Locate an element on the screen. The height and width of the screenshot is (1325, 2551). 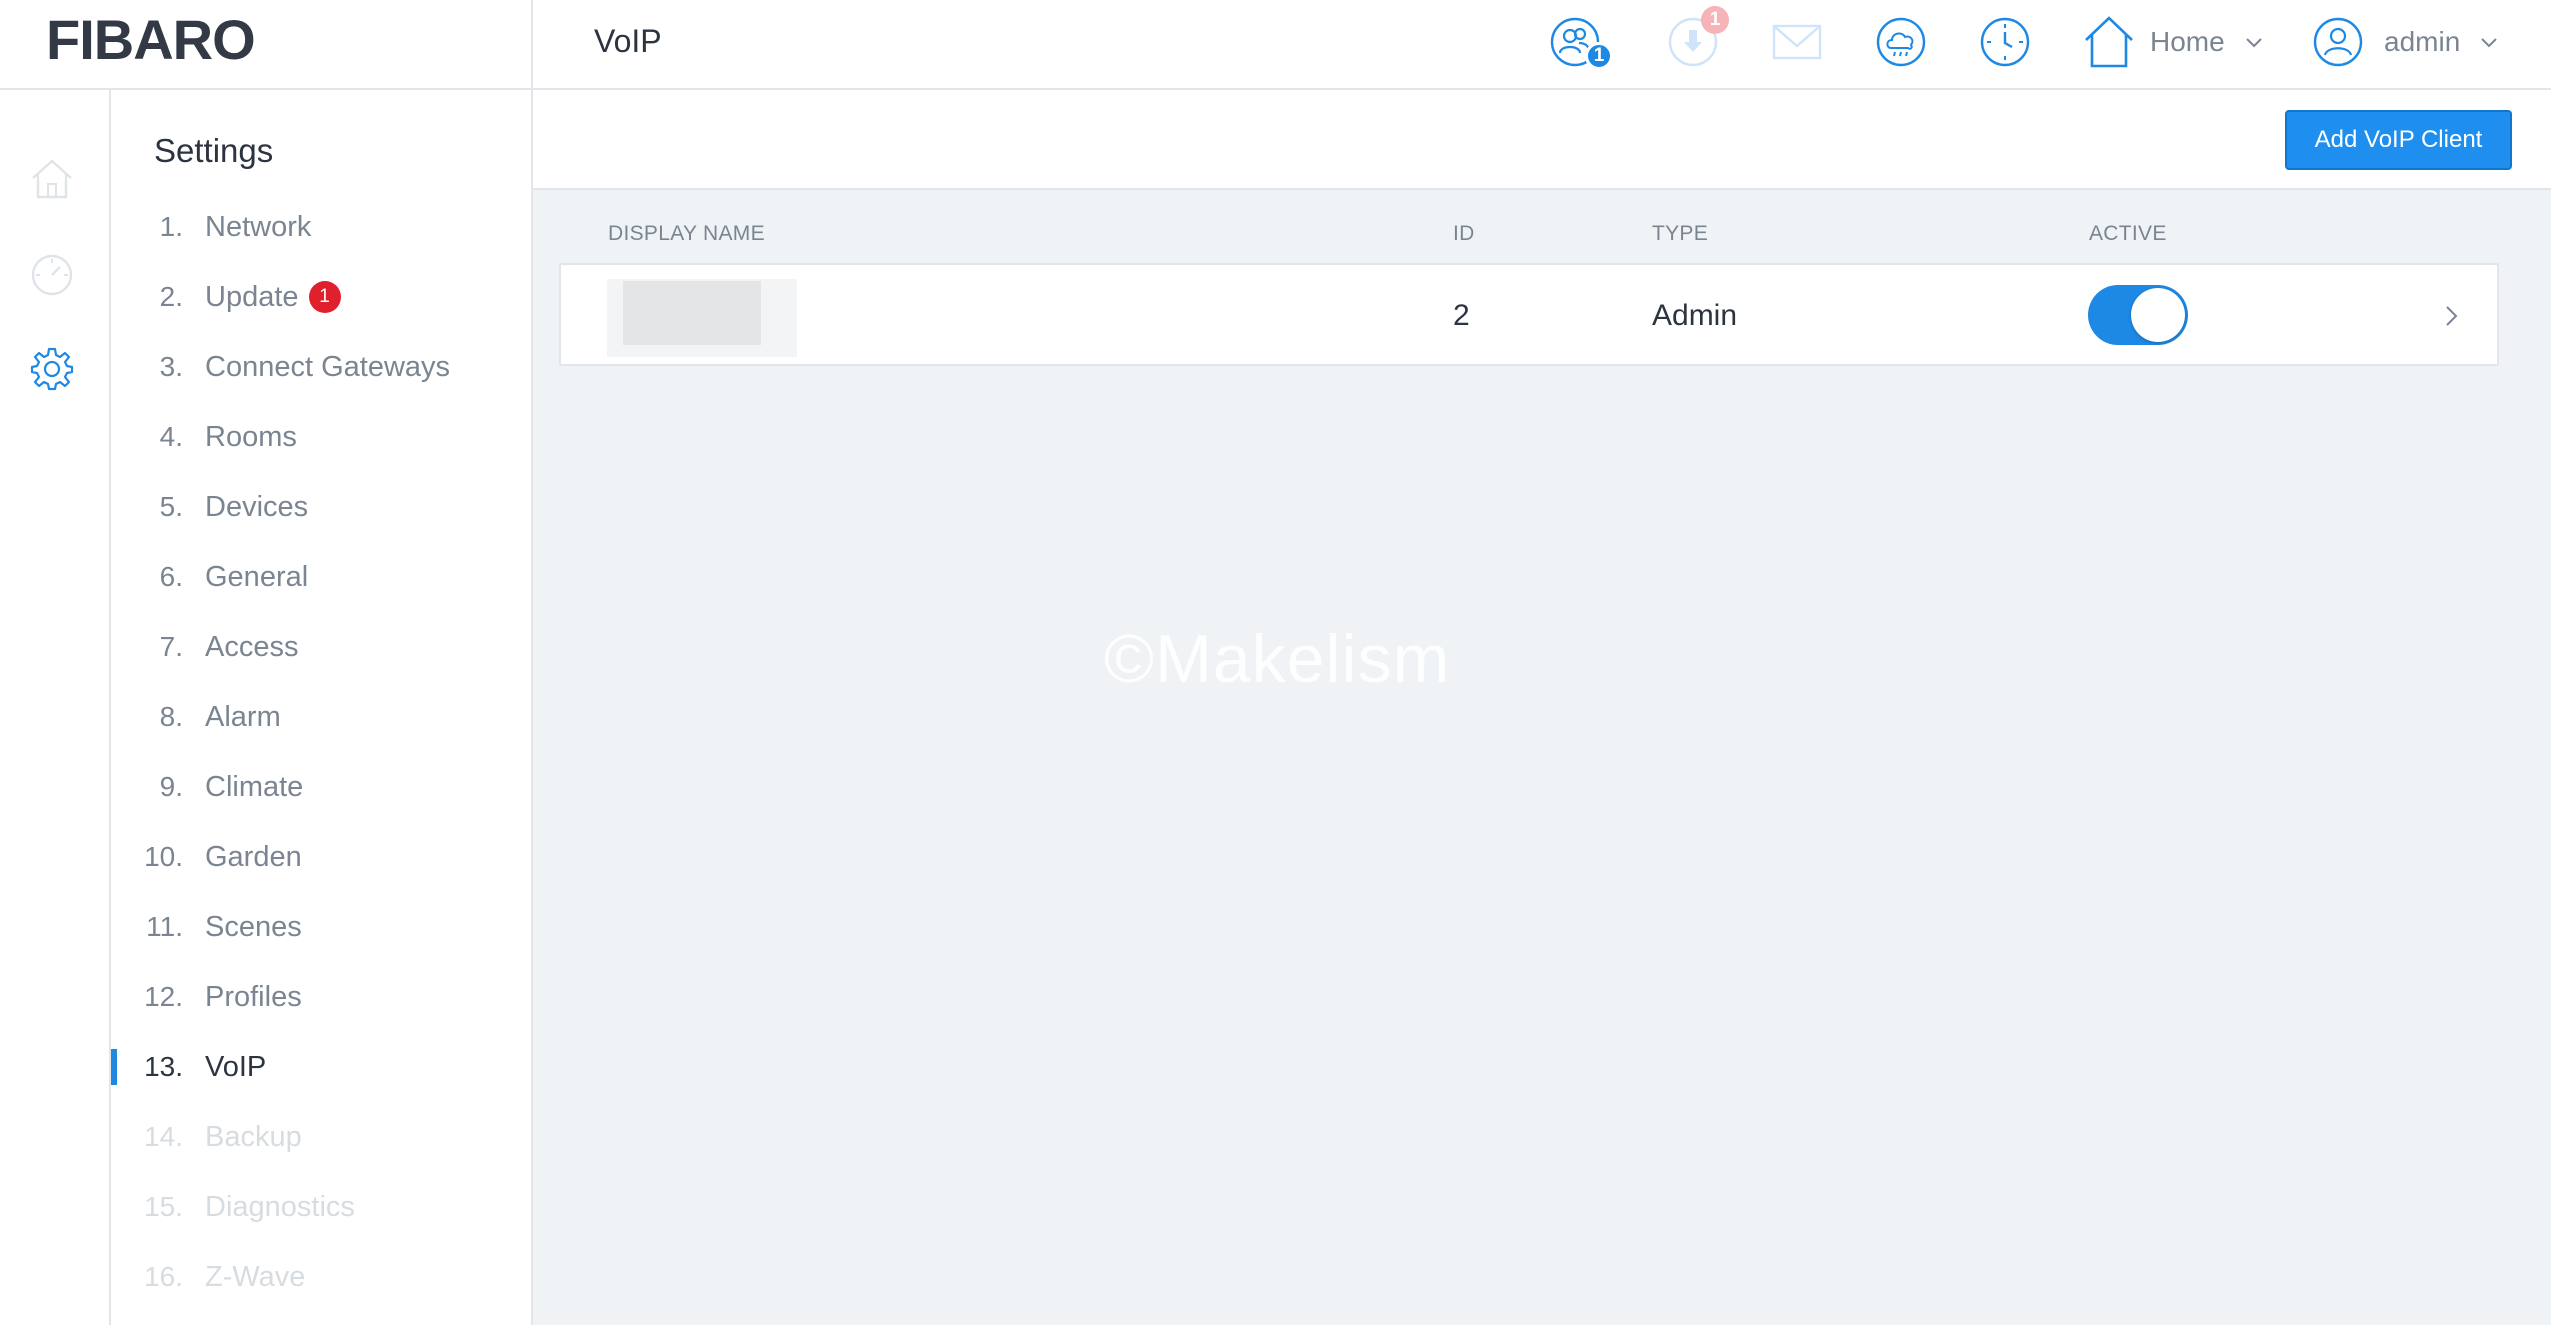
settings-item-rooms: 4. Rooms is located at coordinates (321, 437).